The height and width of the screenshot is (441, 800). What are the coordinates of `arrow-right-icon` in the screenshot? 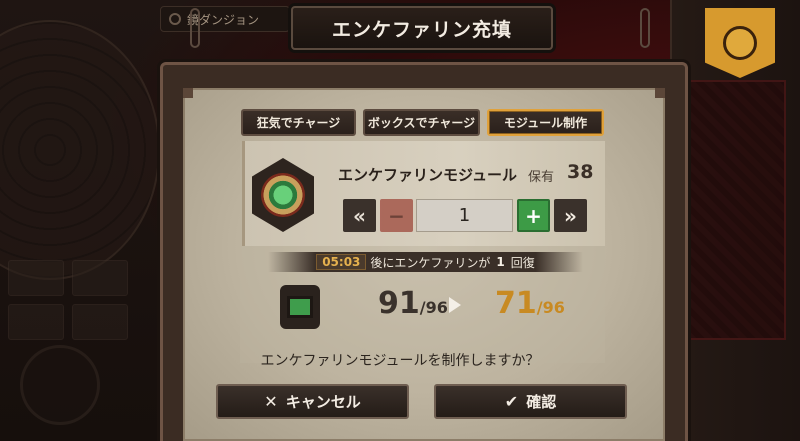 It's located at (455, 305).